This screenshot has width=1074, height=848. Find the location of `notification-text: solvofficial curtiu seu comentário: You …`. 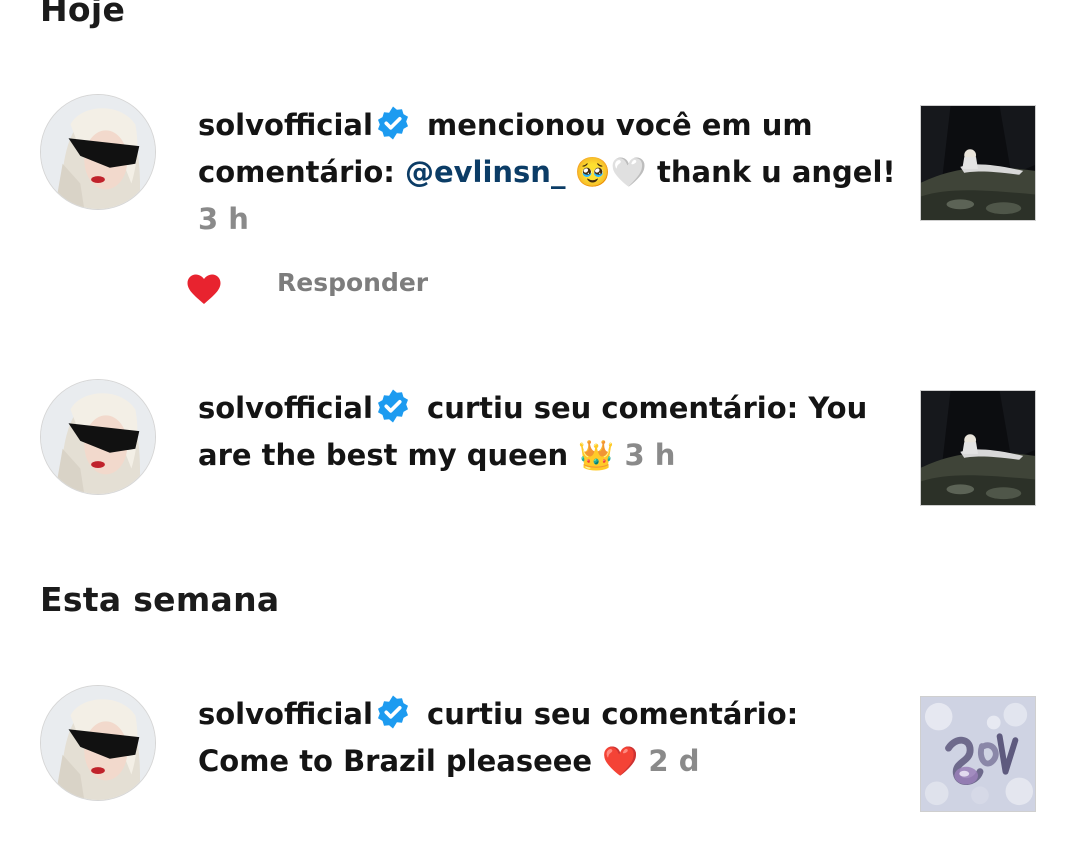

notification-text: solvofficial curtiu seu comentário: You … is located at coordinates (548, 432).